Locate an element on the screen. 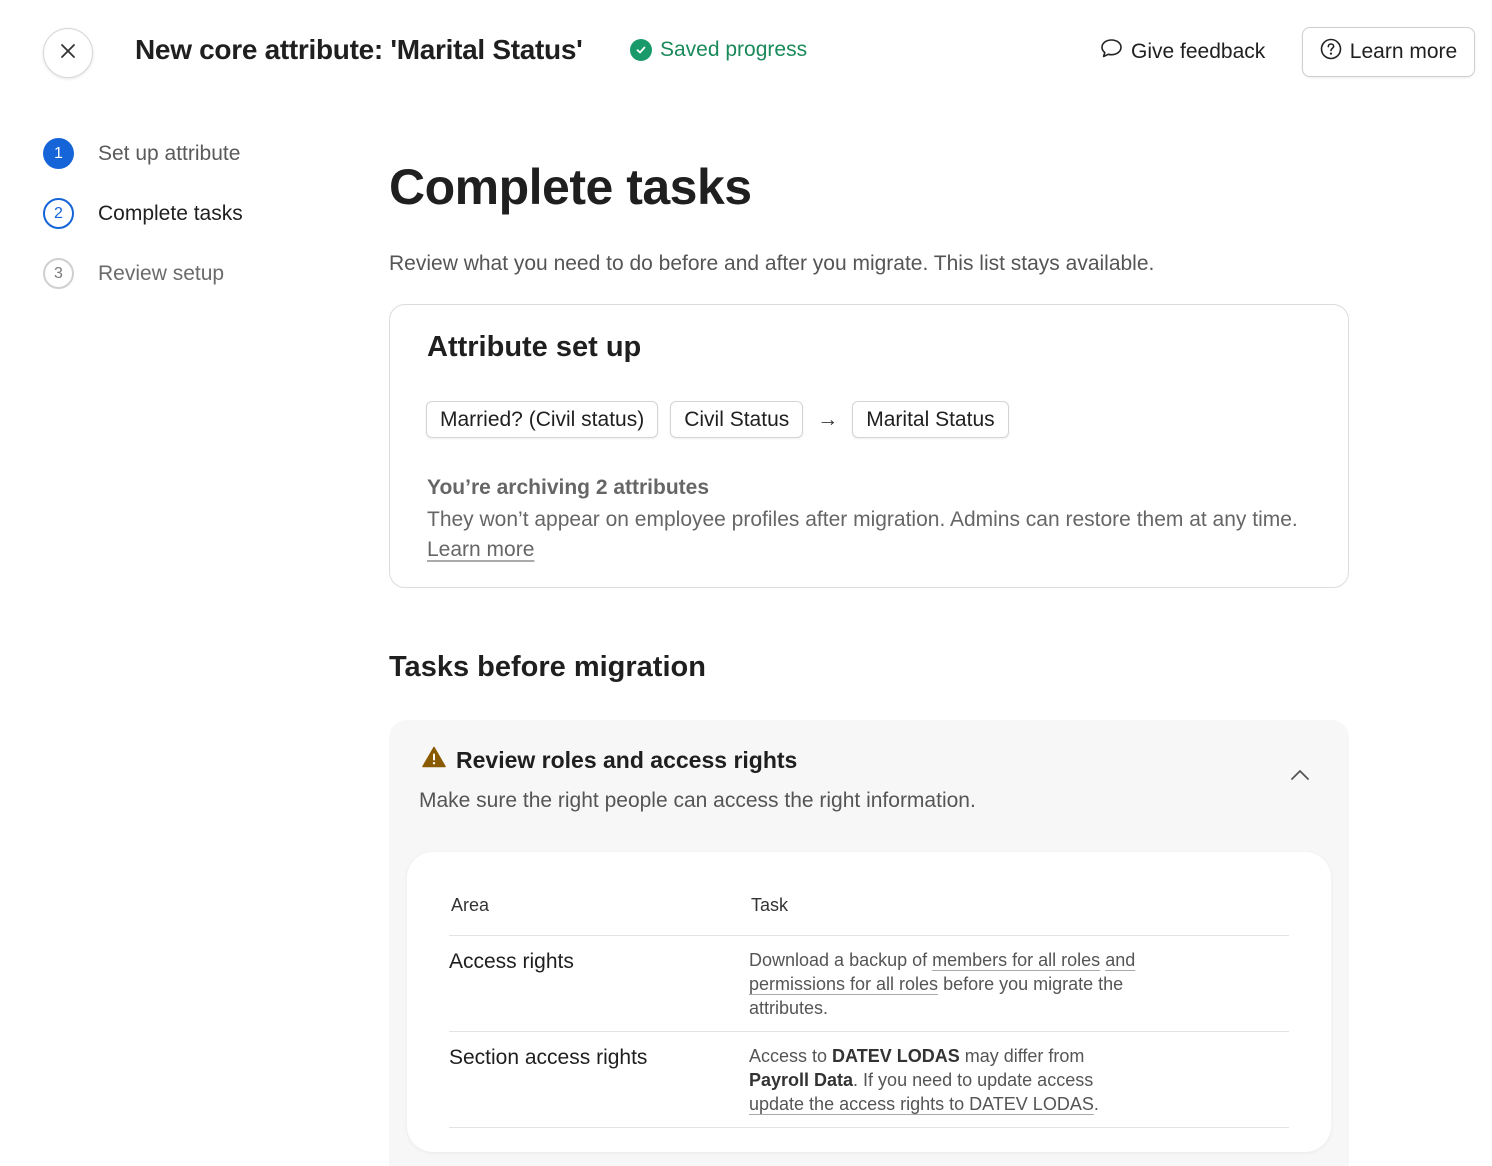  task-text-bold: DATEV LODAS is located at coordinates (896, 1056).